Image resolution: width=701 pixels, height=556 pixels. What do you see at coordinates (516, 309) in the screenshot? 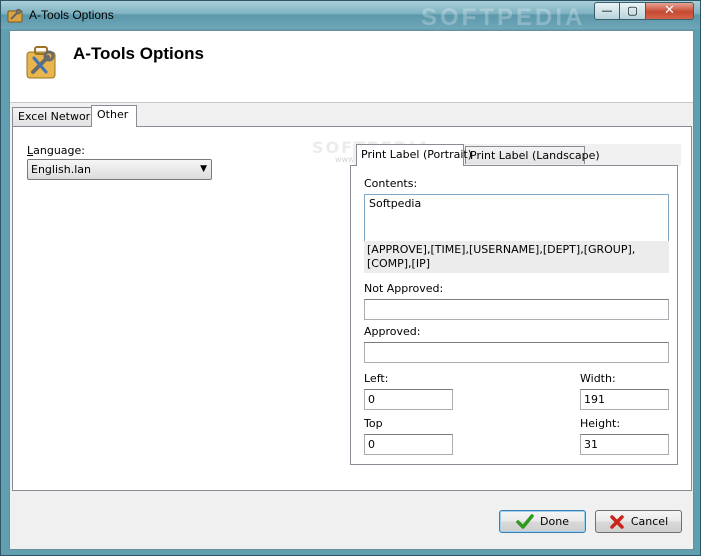
I see `not-approved-field` at bounding box center [516, 309].